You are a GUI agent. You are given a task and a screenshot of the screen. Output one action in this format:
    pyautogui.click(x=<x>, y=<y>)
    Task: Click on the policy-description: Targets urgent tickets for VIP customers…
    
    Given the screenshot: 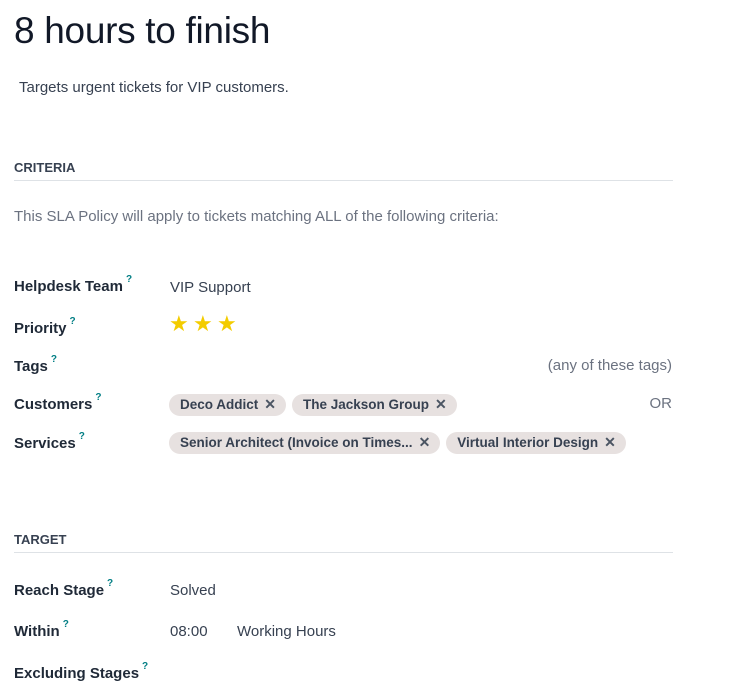 What is the action you would take?
    pyautogui.click(x=154, y=87)
    